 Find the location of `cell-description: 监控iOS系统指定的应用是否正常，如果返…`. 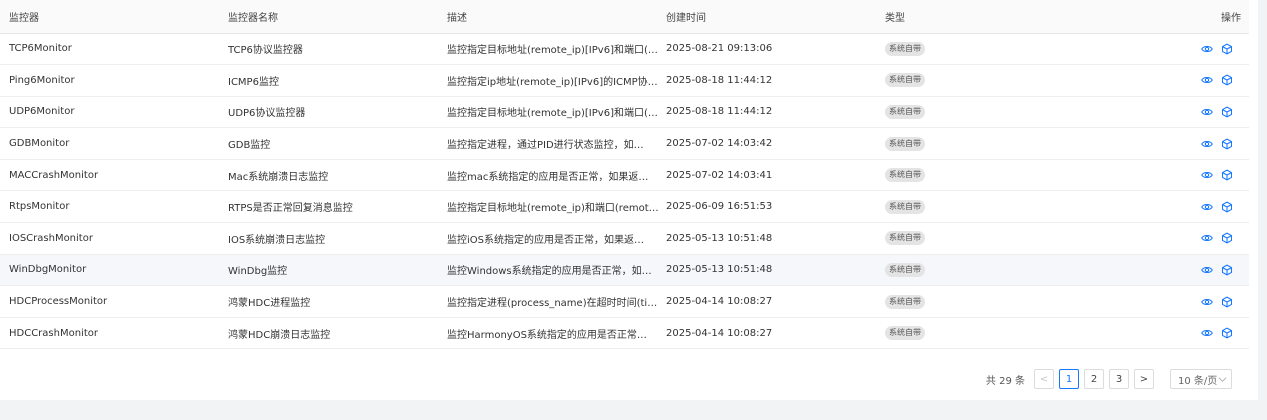

cell-description: 监控iOS系统指定的应用是否正常，如果返… is located at coordinates (556, 238).